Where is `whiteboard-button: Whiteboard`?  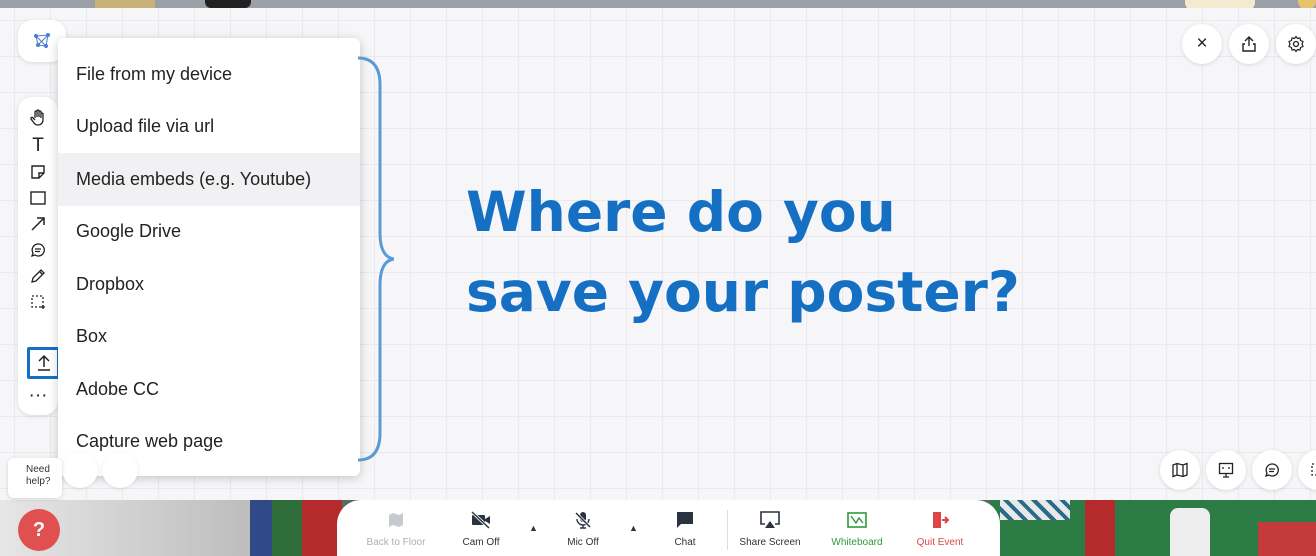 whiteboard-button: Whiteboard is located at coordinates (857, 527).